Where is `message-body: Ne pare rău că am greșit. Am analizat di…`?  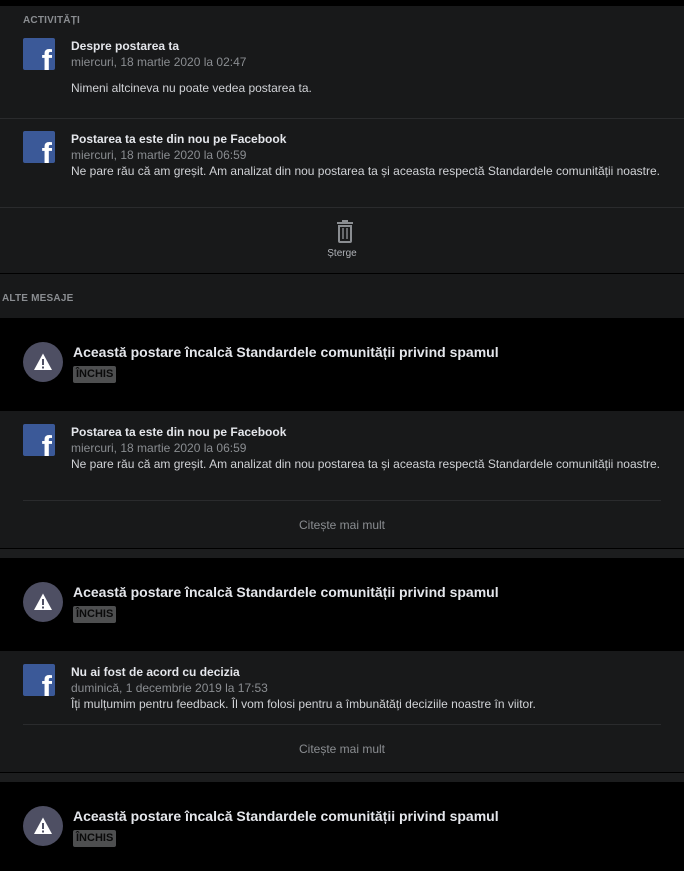
message-body: Ne pare rău că am greșit. Am analizat di… is located at coordinates (365, 464).